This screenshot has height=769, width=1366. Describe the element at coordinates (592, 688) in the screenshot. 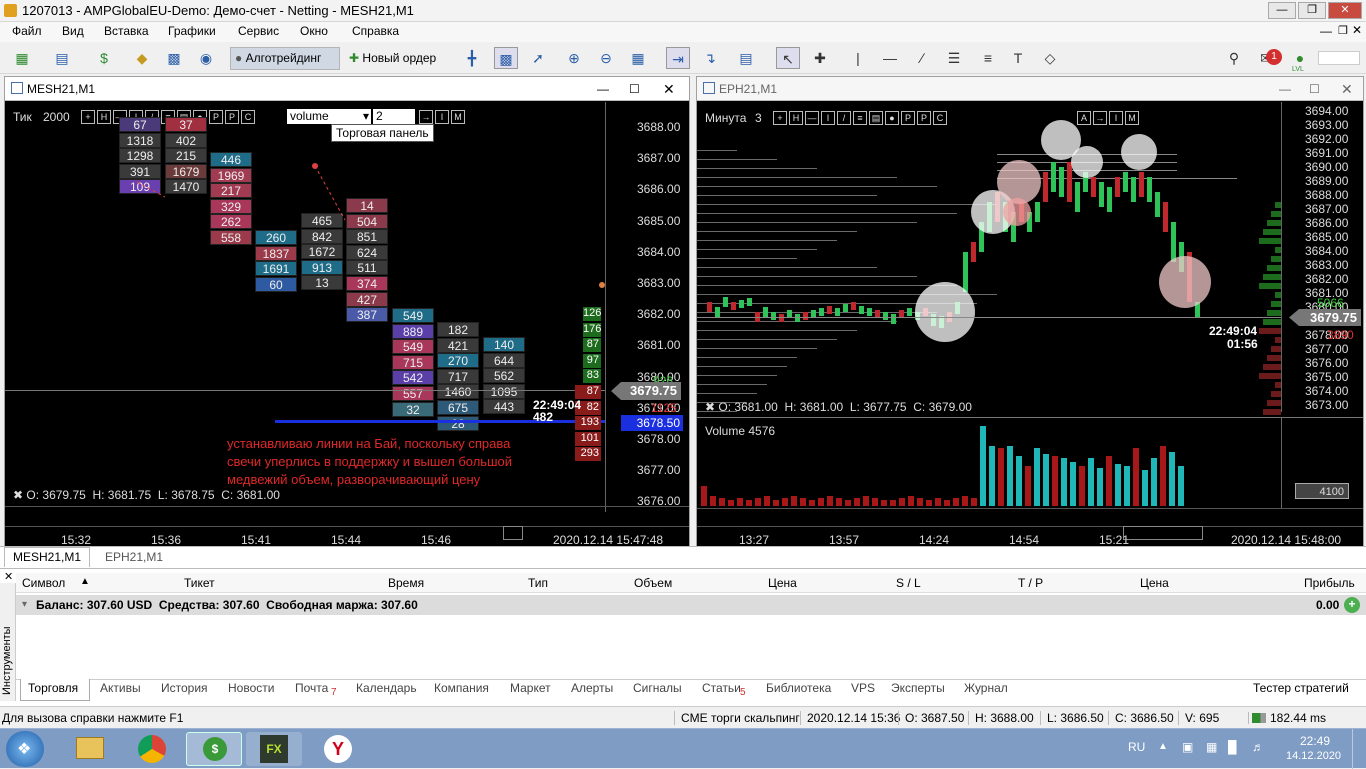

I see `tab-alerts: Алерты` at that location.